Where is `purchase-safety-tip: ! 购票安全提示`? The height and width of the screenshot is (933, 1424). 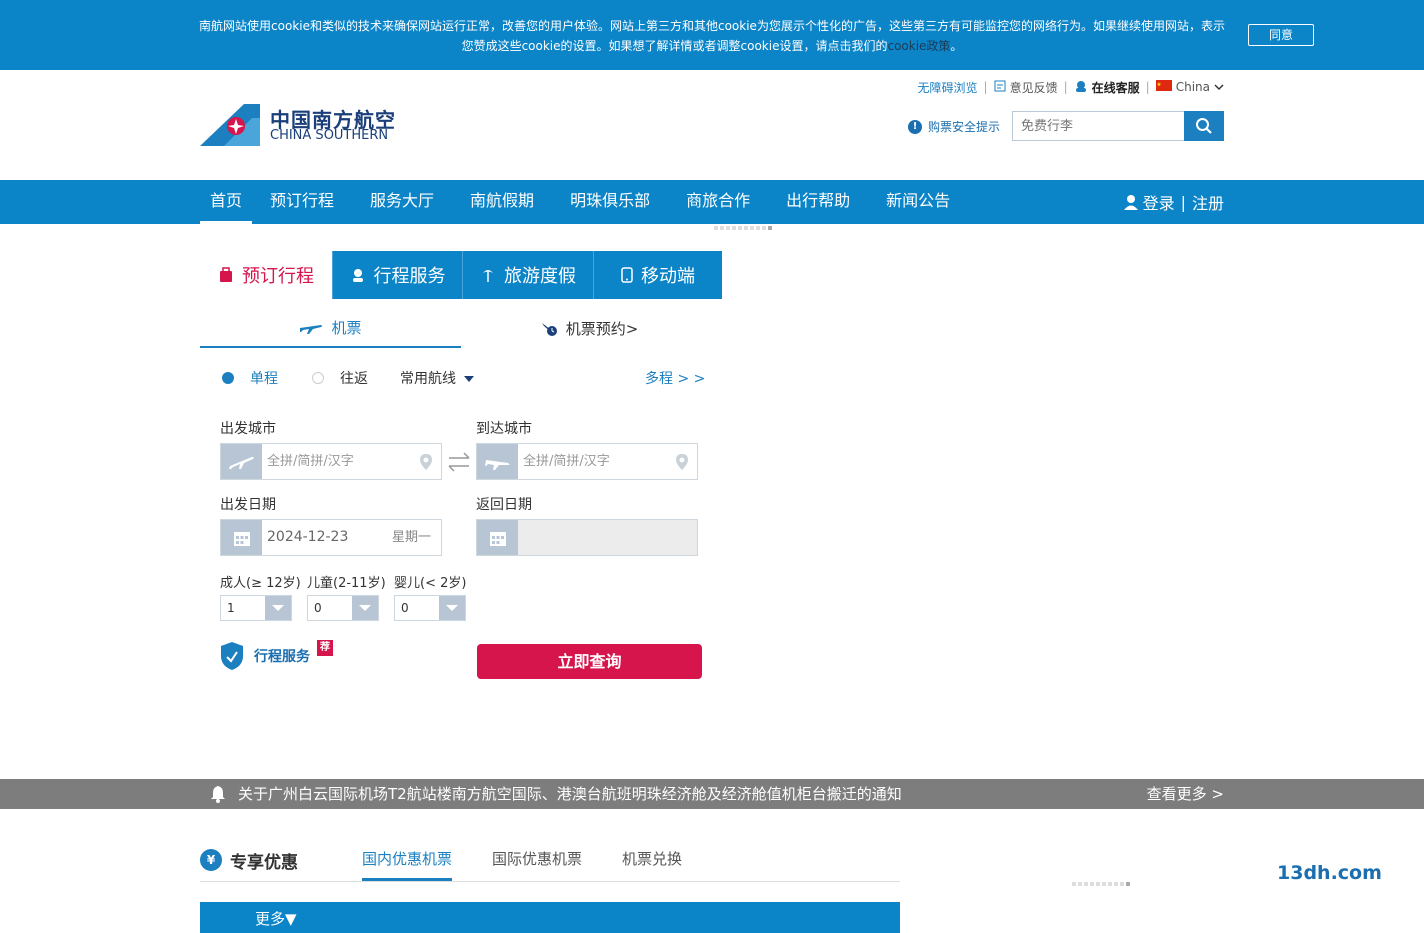 purchase-safety-tip: ! 购票安全提示 is located at coordinates (954, 126).